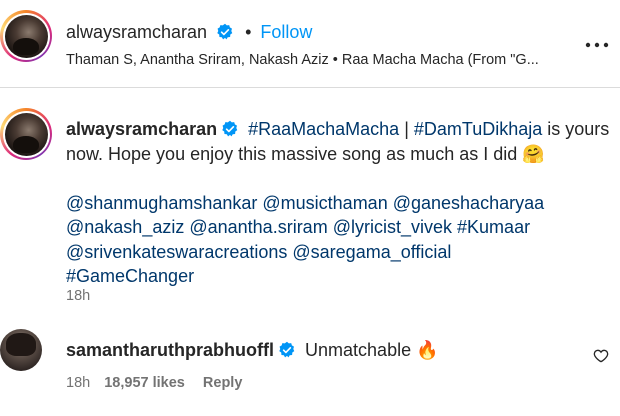 The image size is (620, 416). Describe the element at coordinates (144, 383) in the screenshot. I see `comment-likes: 18,957 likes` at that location.